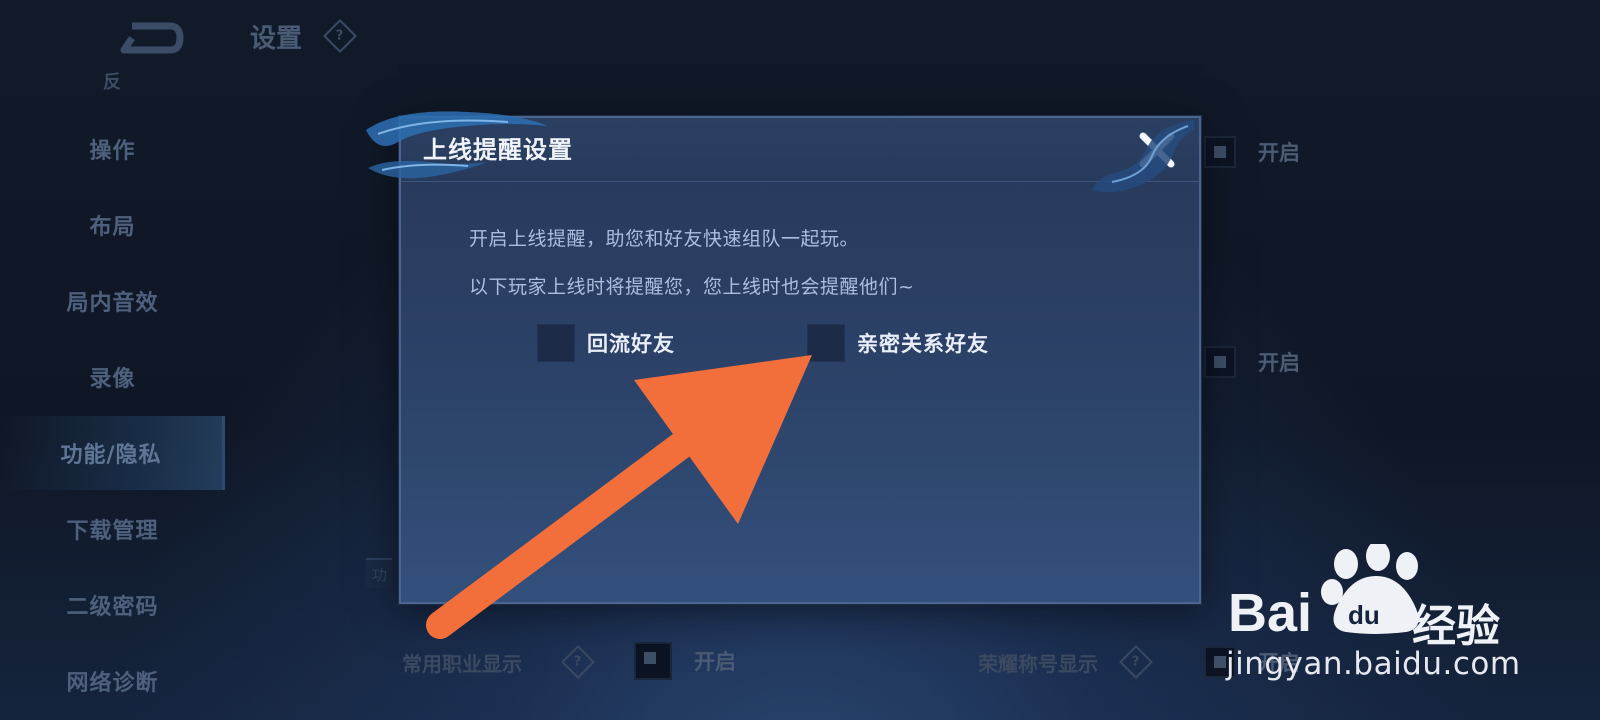 The width and height of the screenshot is (1600, 720). What do you see at coordinates (112, 453) in the screenshot?
I see `sidebar-item-features-privacy: 功能/隐私` at bounding box center [112, 453].